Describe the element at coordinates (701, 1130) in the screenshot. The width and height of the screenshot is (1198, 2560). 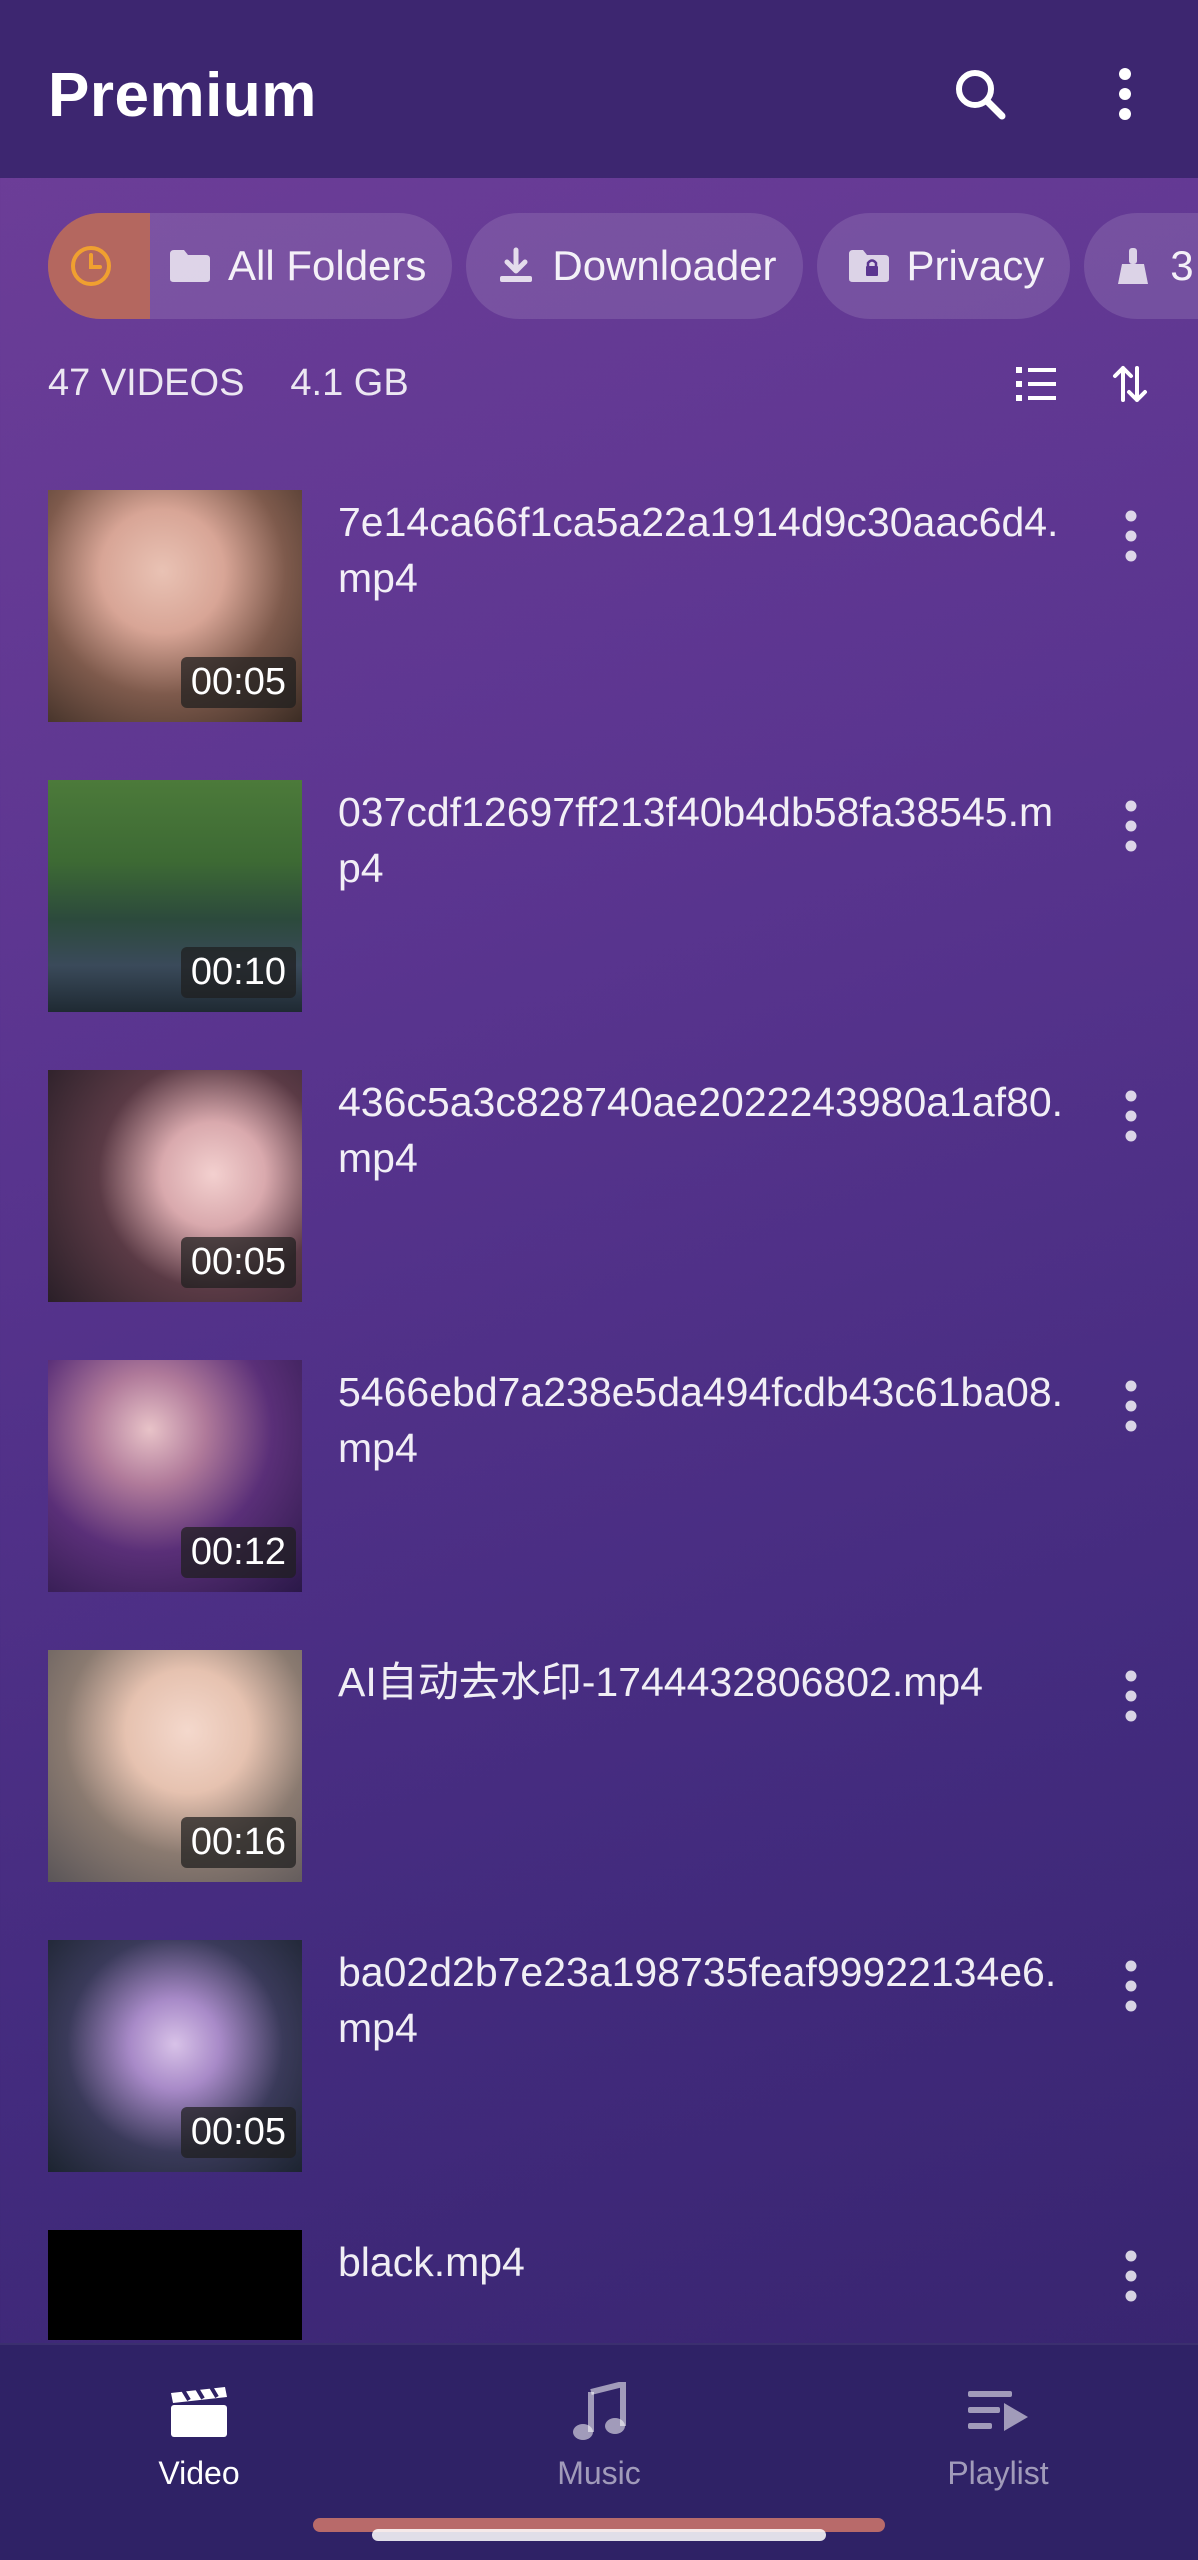
I see `video-title: 436c5a3c828740ae2022243980a1af80.mp4` at that location.